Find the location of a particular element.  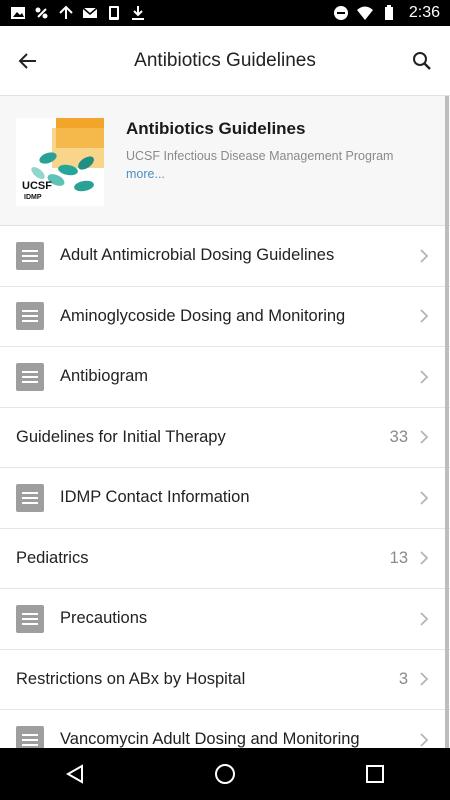

download-icon is located at coordinates (138, 13).